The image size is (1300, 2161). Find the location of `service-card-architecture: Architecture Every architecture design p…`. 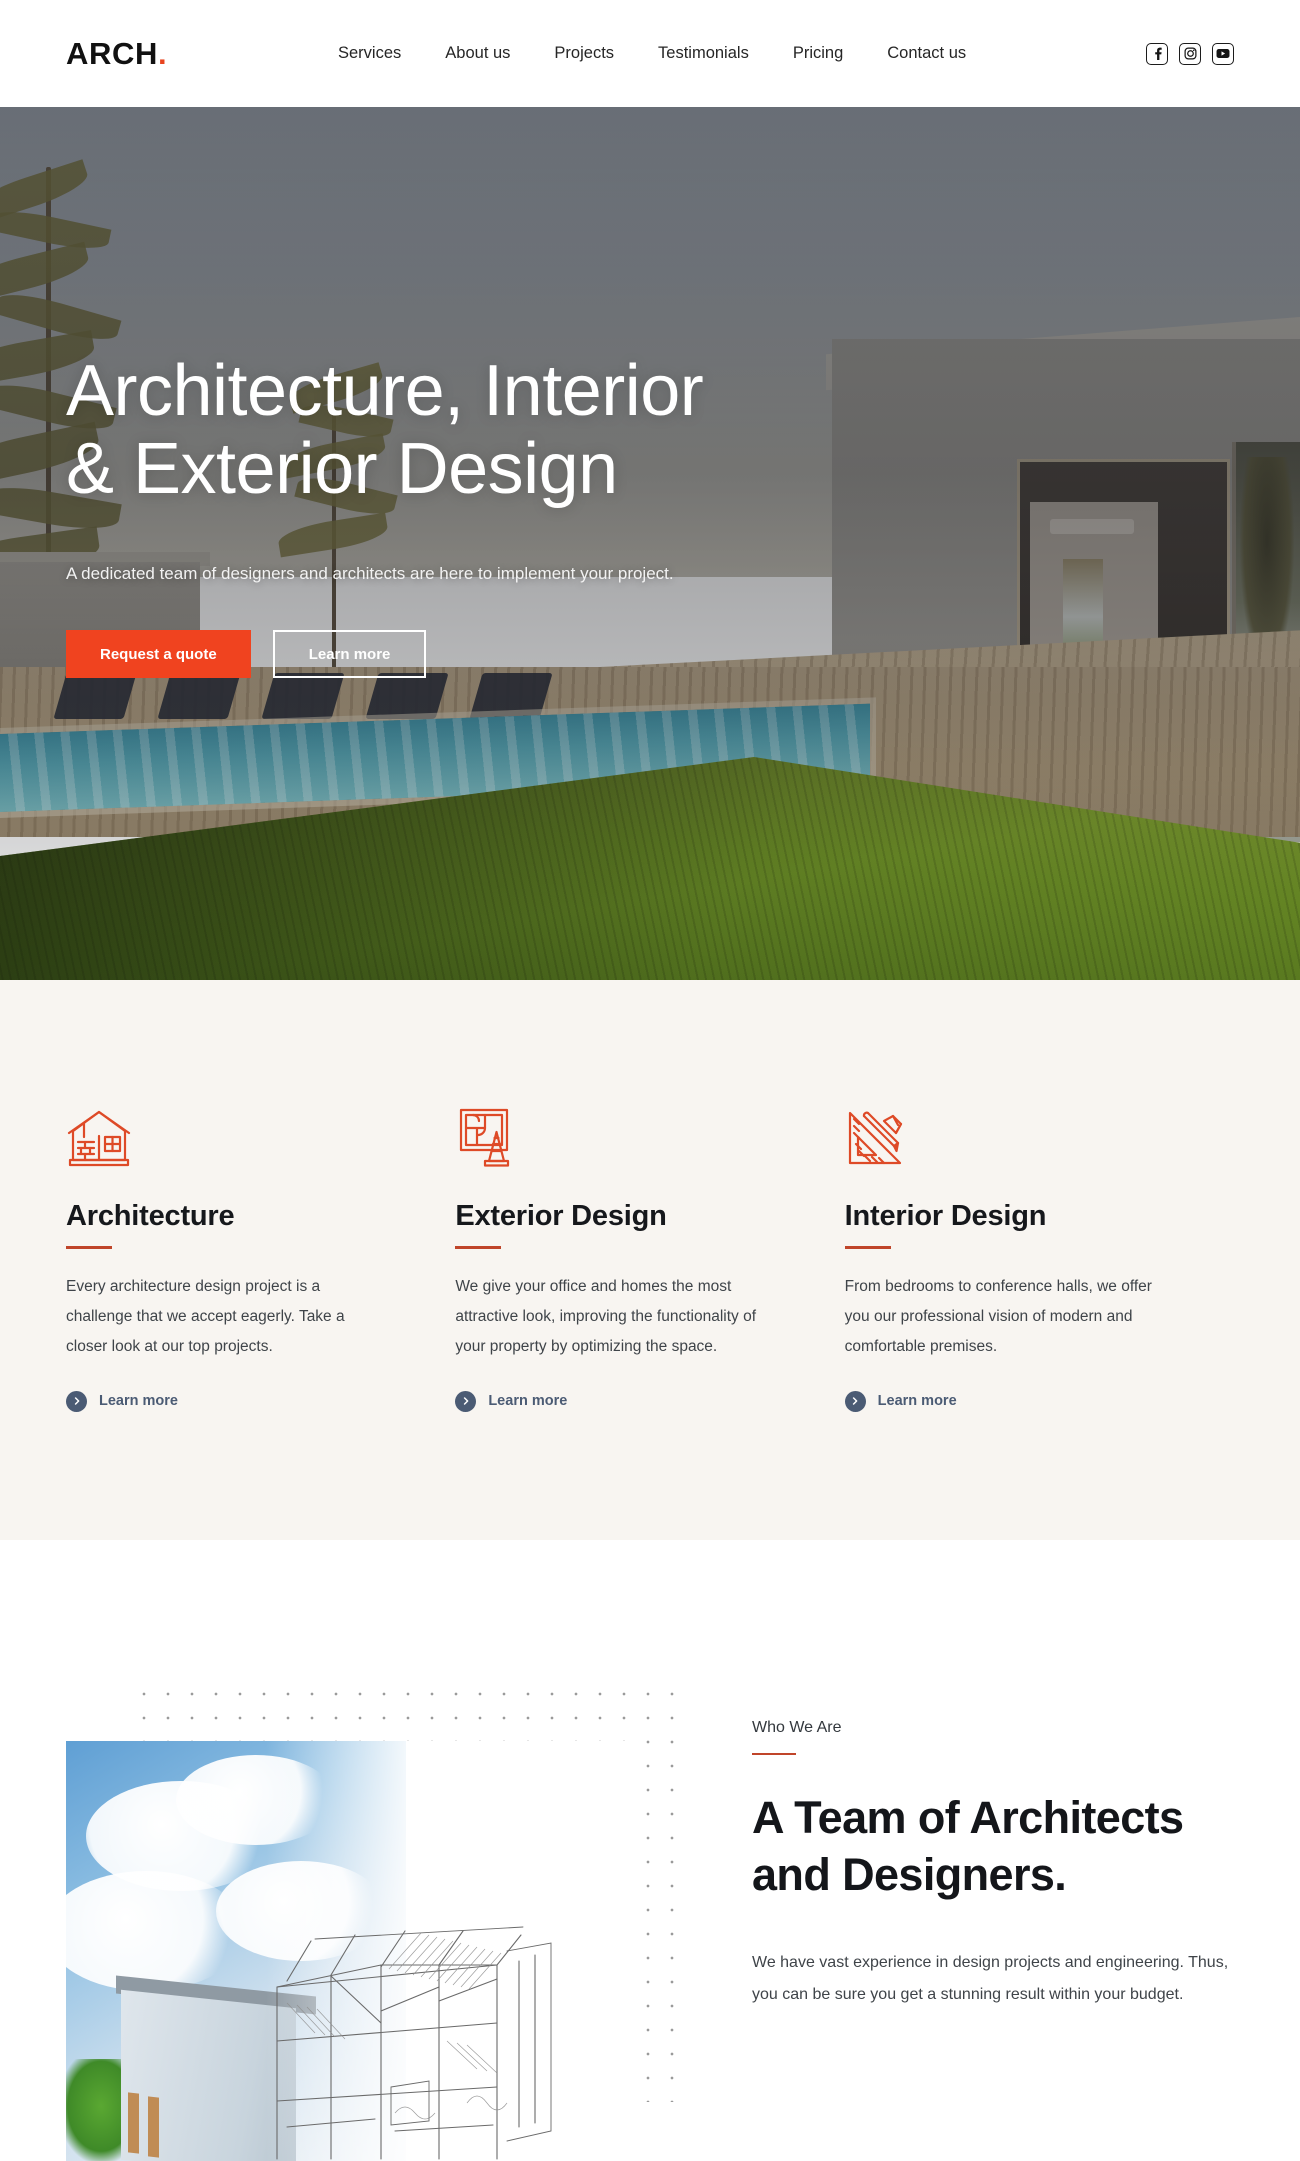

service-card-architecture: Architecture Every architecture design p… is located at coordinates (260, 1257).